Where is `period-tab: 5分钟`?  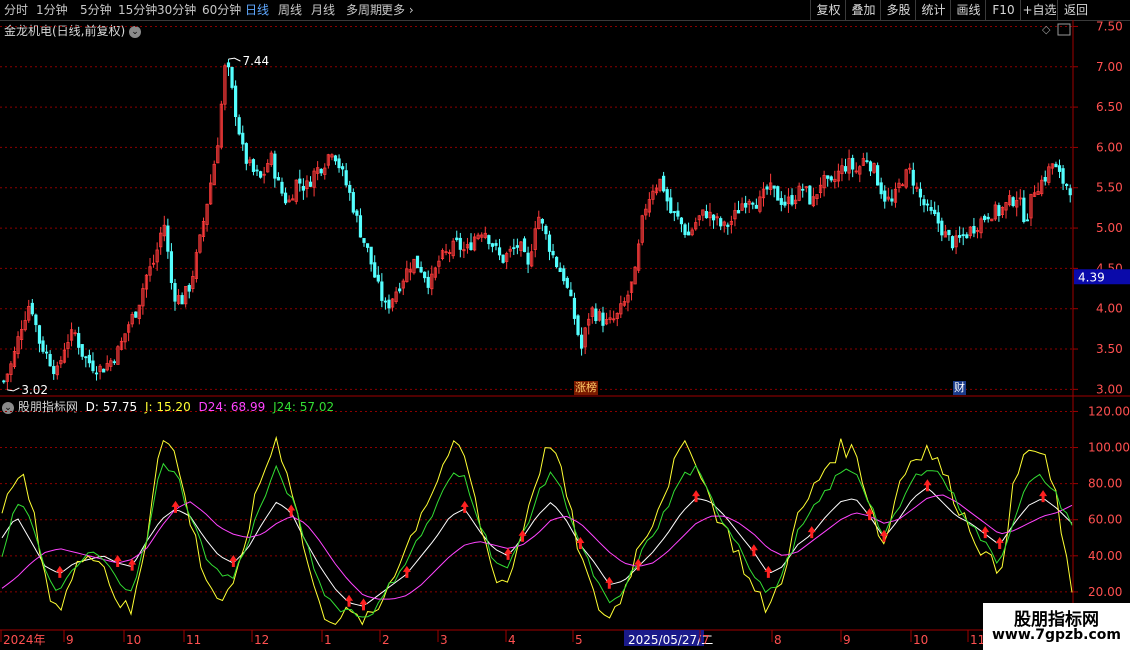
period-tab: 5分钟 is located at coordinates (96, 10).